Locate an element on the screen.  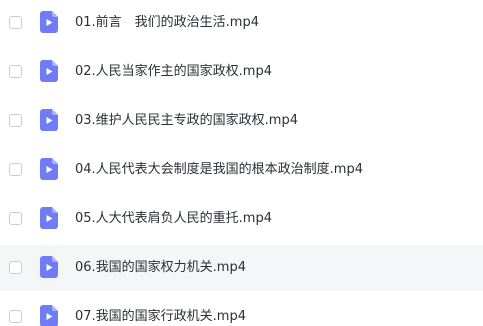
file-name: 07.我国的国家行政机关.mp4 is located at coordinates (160, 315).